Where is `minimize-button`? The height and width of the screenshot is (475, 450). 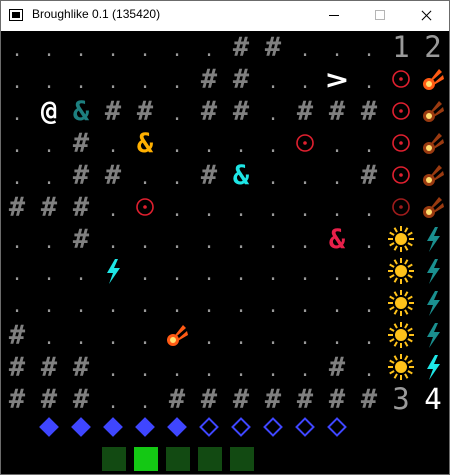 minimize-button is located at coordinates (334, 16).